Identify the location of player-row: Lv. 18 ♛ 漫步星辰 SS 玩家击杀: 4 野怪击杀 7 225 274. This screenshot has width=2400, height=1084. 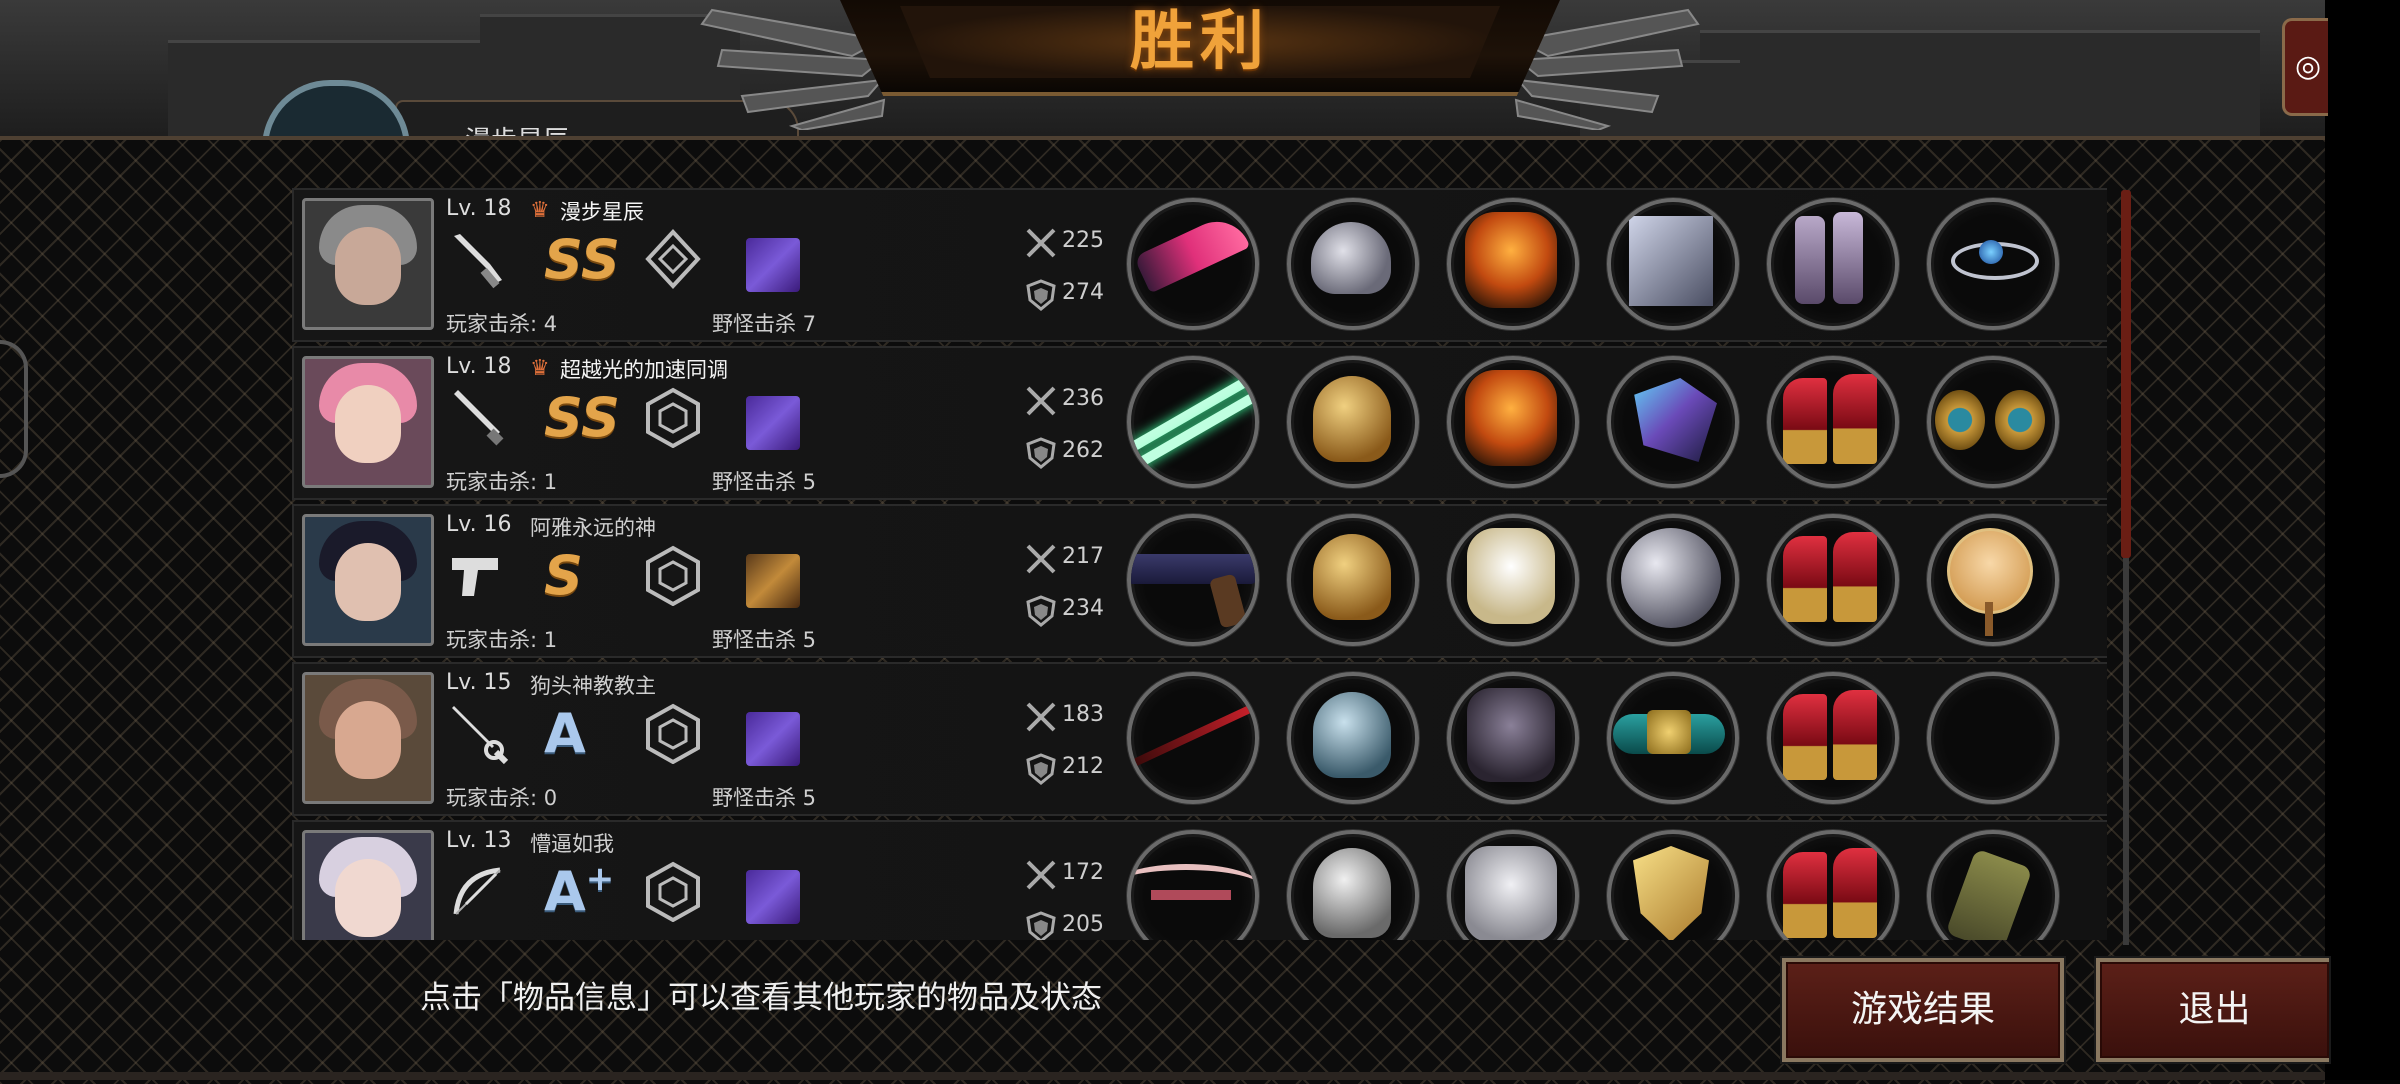
(1199, 265).